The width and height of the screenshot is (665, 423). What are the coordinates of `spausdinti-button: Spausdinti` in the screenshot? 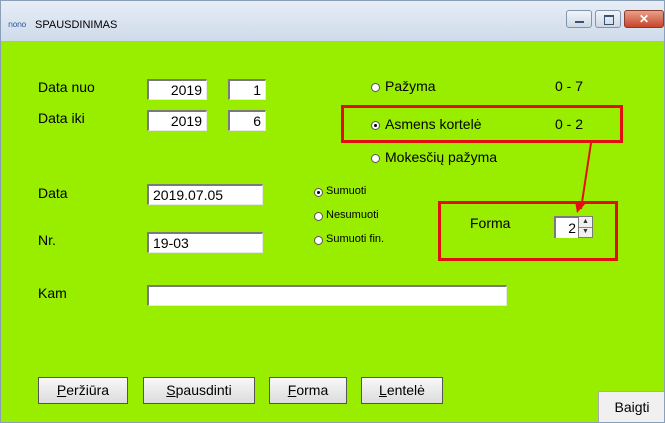 It's located at (199, 390).